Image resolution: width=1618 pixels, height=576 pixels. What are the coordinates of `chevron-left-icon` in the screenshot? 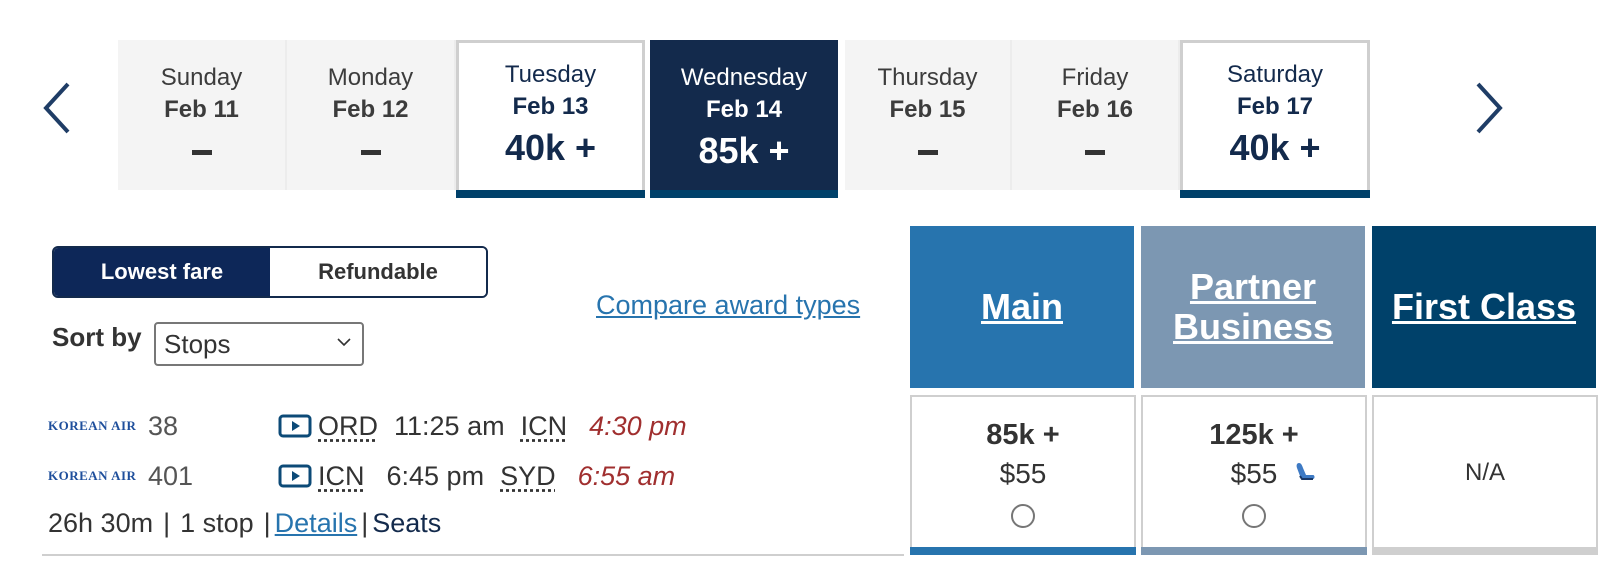 It's located at (56, 108).